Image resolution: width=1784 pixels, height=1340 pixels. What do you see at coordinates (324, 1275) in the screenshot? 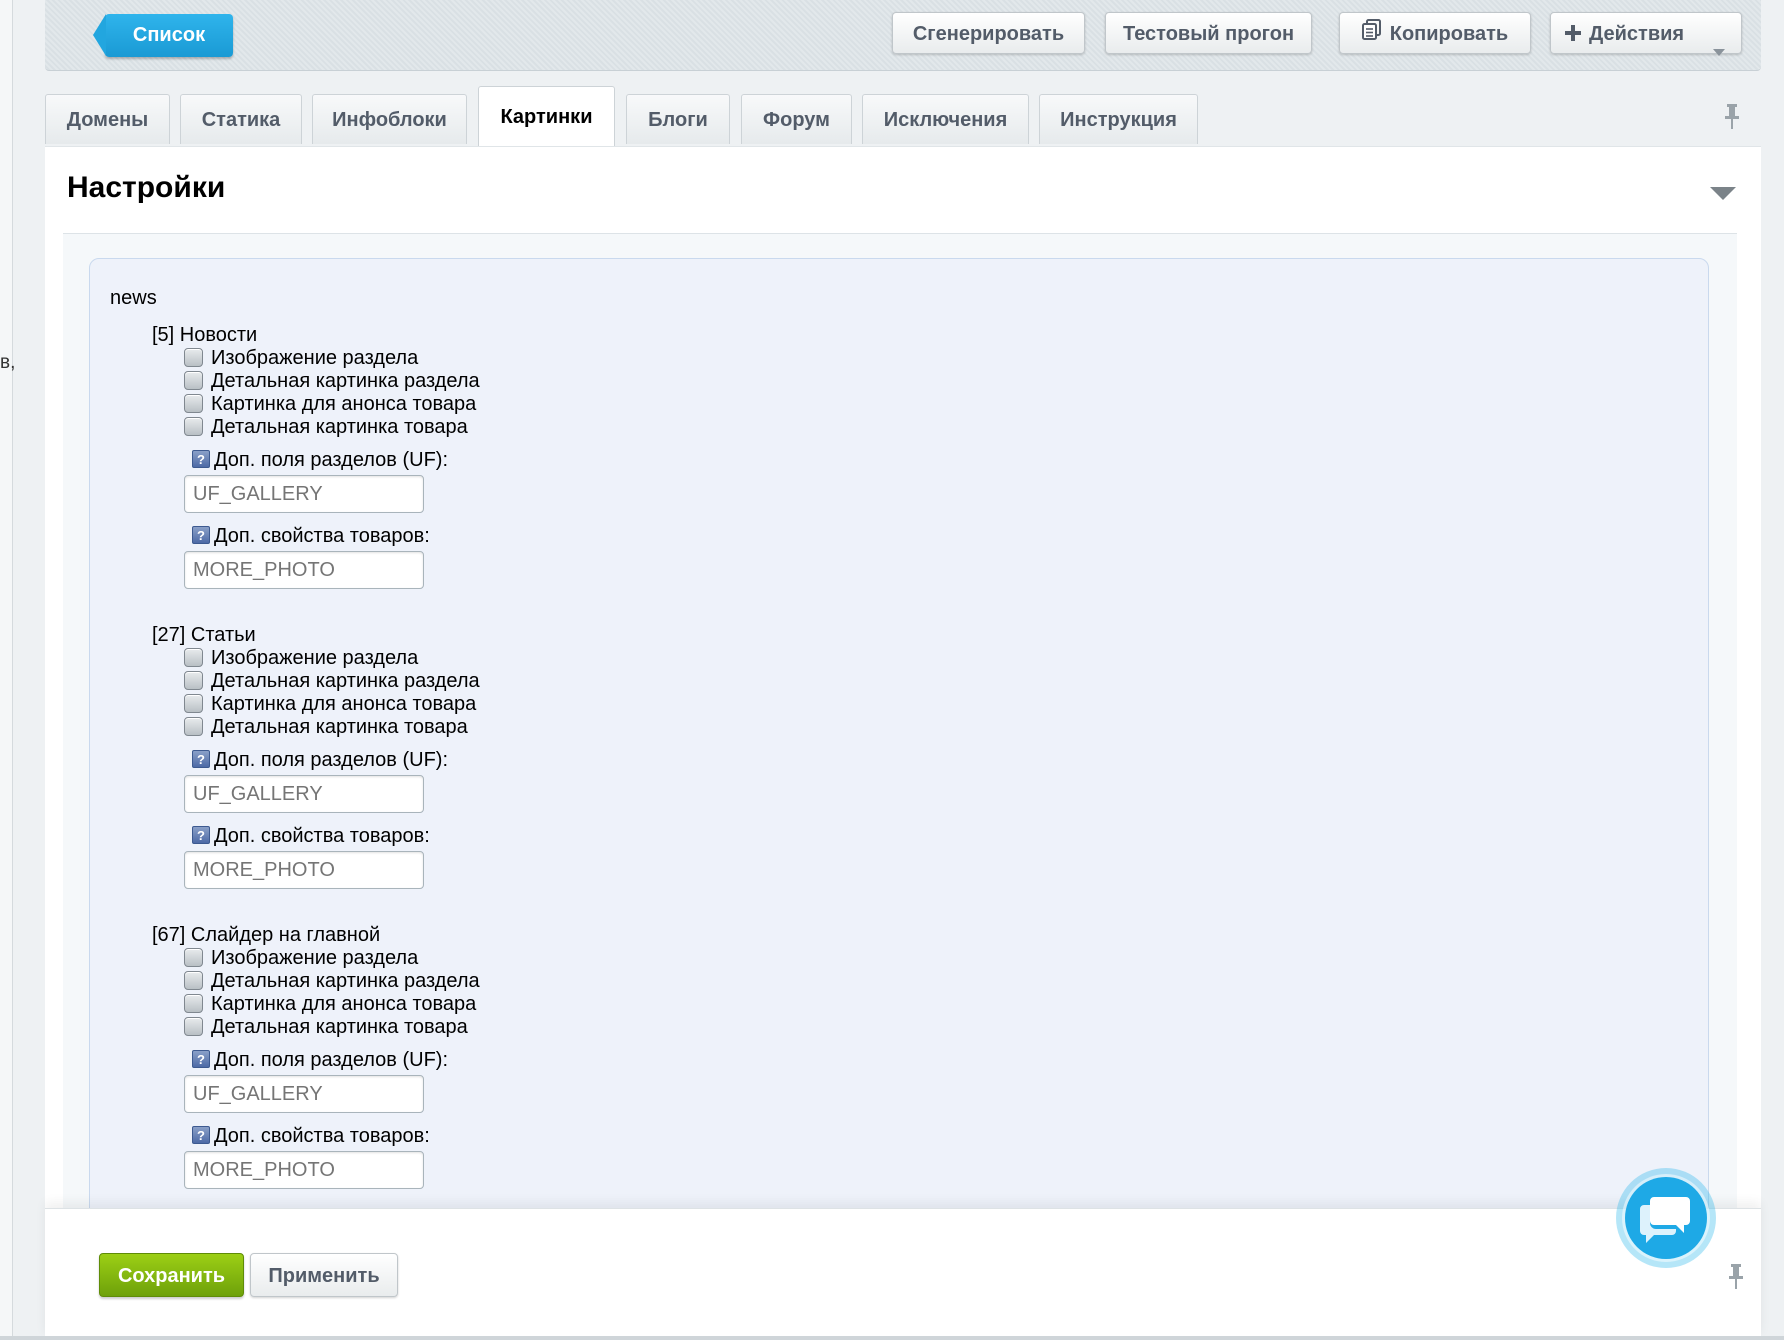
I see `apply-button: Применить` at bounding box center [324, 1275].